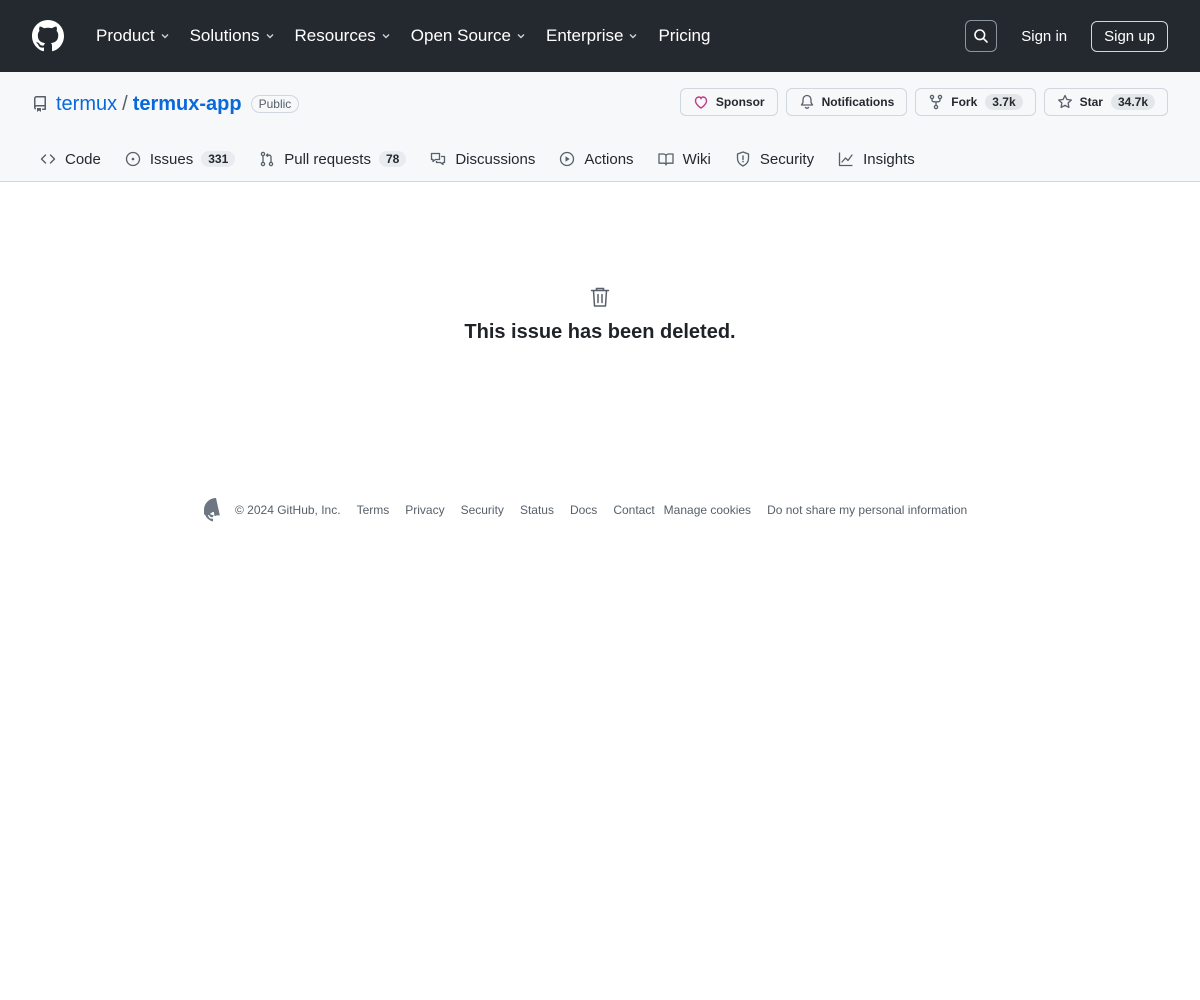 This screenshot has height=1000, width=1200. Describe the element at coordinates (696, 159) in the screenshot. I see `tab-wiki-label: Wiki` at that location.